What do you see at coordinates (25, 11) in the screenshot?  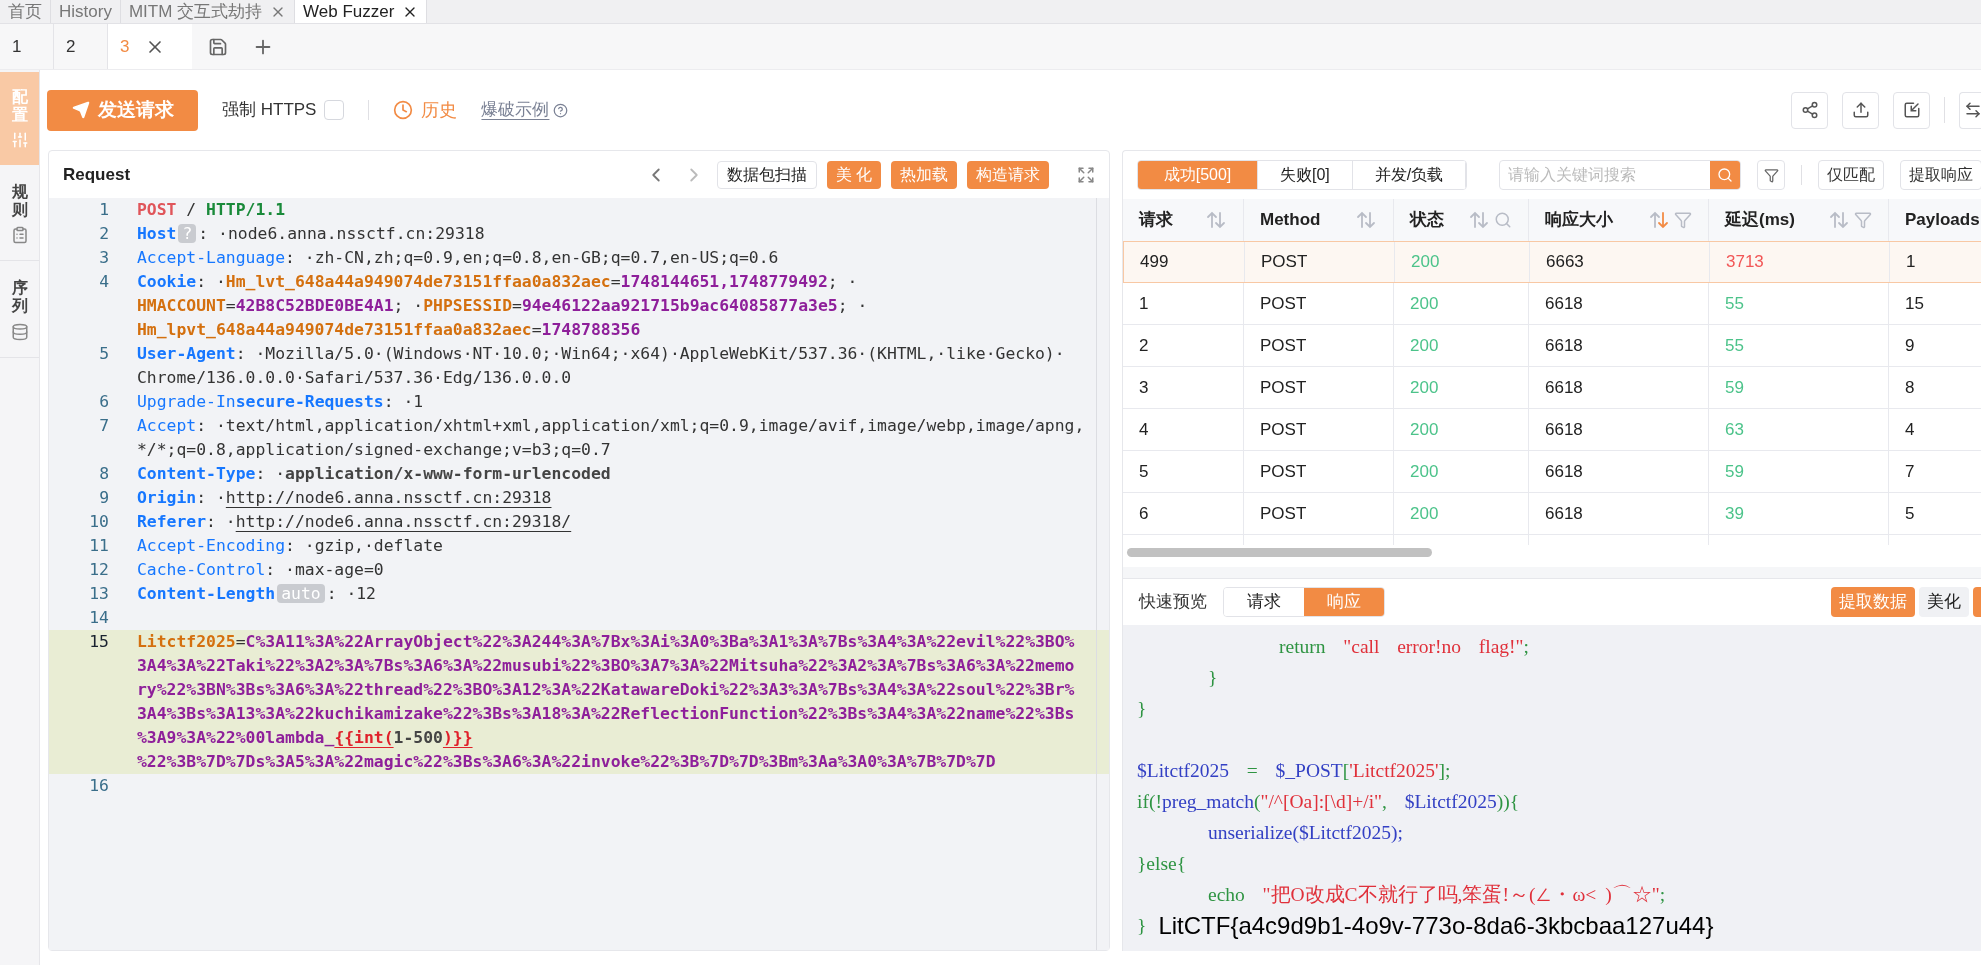 I see `window-tab: 首页` at bounding box center [25, 11].